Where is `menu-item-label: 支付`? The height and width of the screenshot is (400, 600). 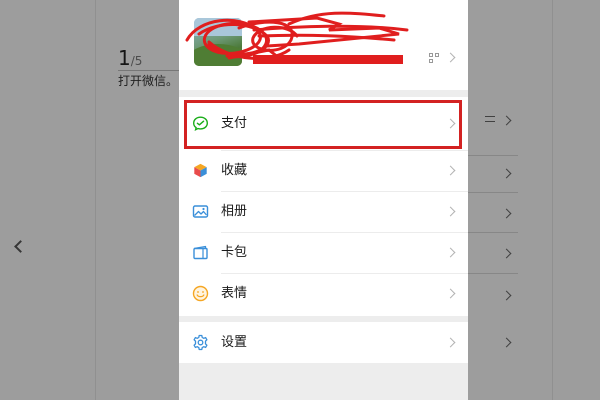
menu-item-label: 支付 is located at coordinates (234, 123).